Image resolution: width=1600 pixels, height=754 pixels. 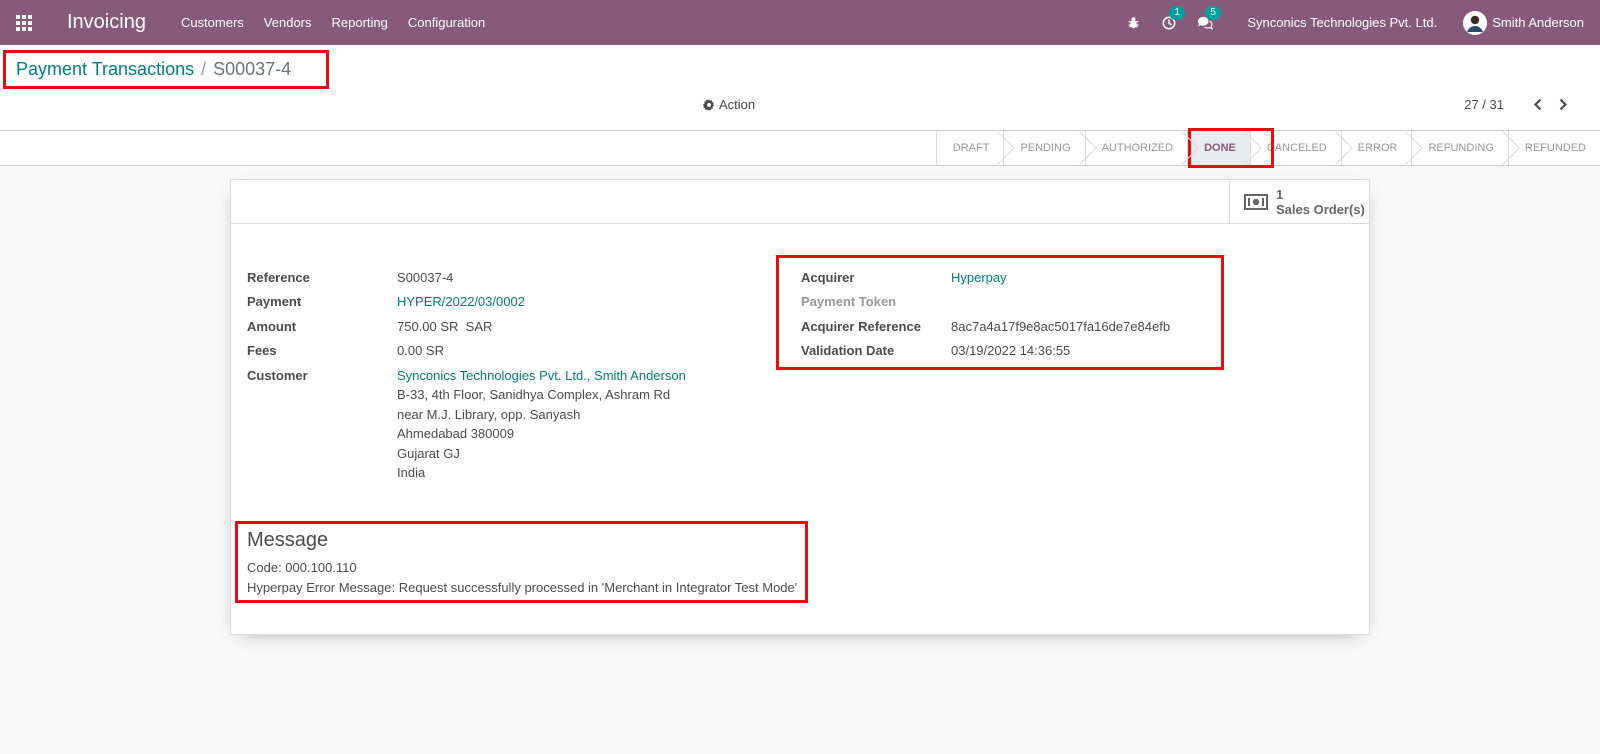 I want to click on amount-label: Amount, so click(x=272, y=326).